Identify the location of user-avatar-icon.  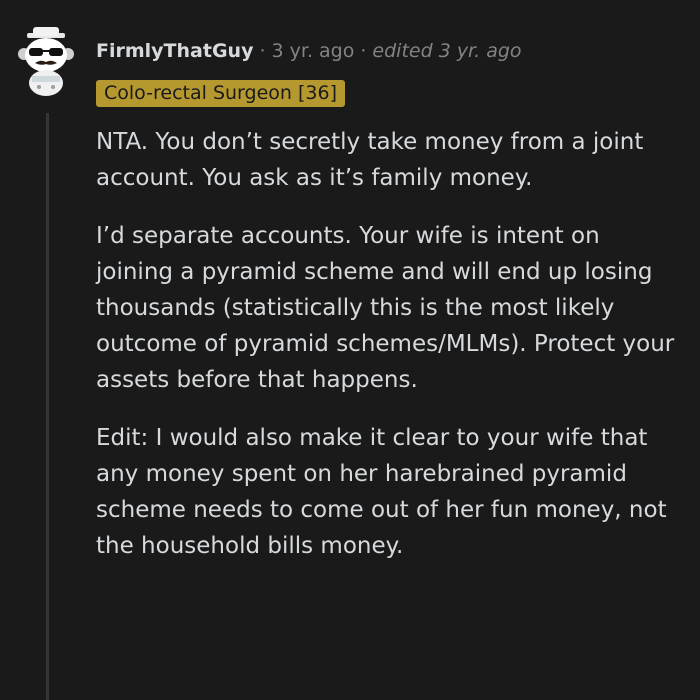
(46, 62).